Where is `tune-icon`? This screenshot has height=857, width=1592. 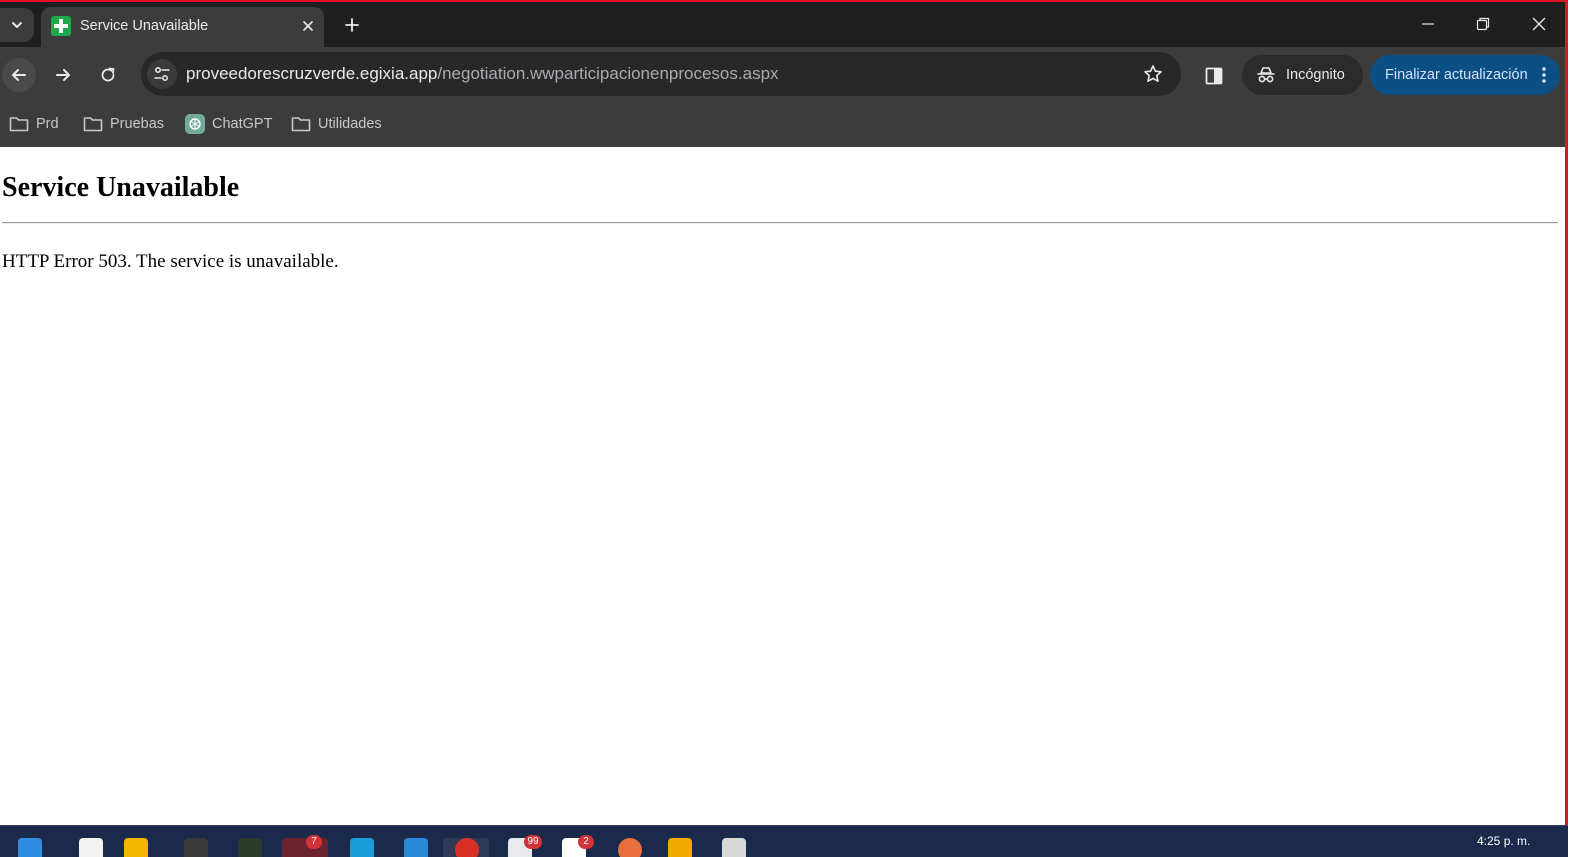 tune-icon is located at coordinates (162, 74).